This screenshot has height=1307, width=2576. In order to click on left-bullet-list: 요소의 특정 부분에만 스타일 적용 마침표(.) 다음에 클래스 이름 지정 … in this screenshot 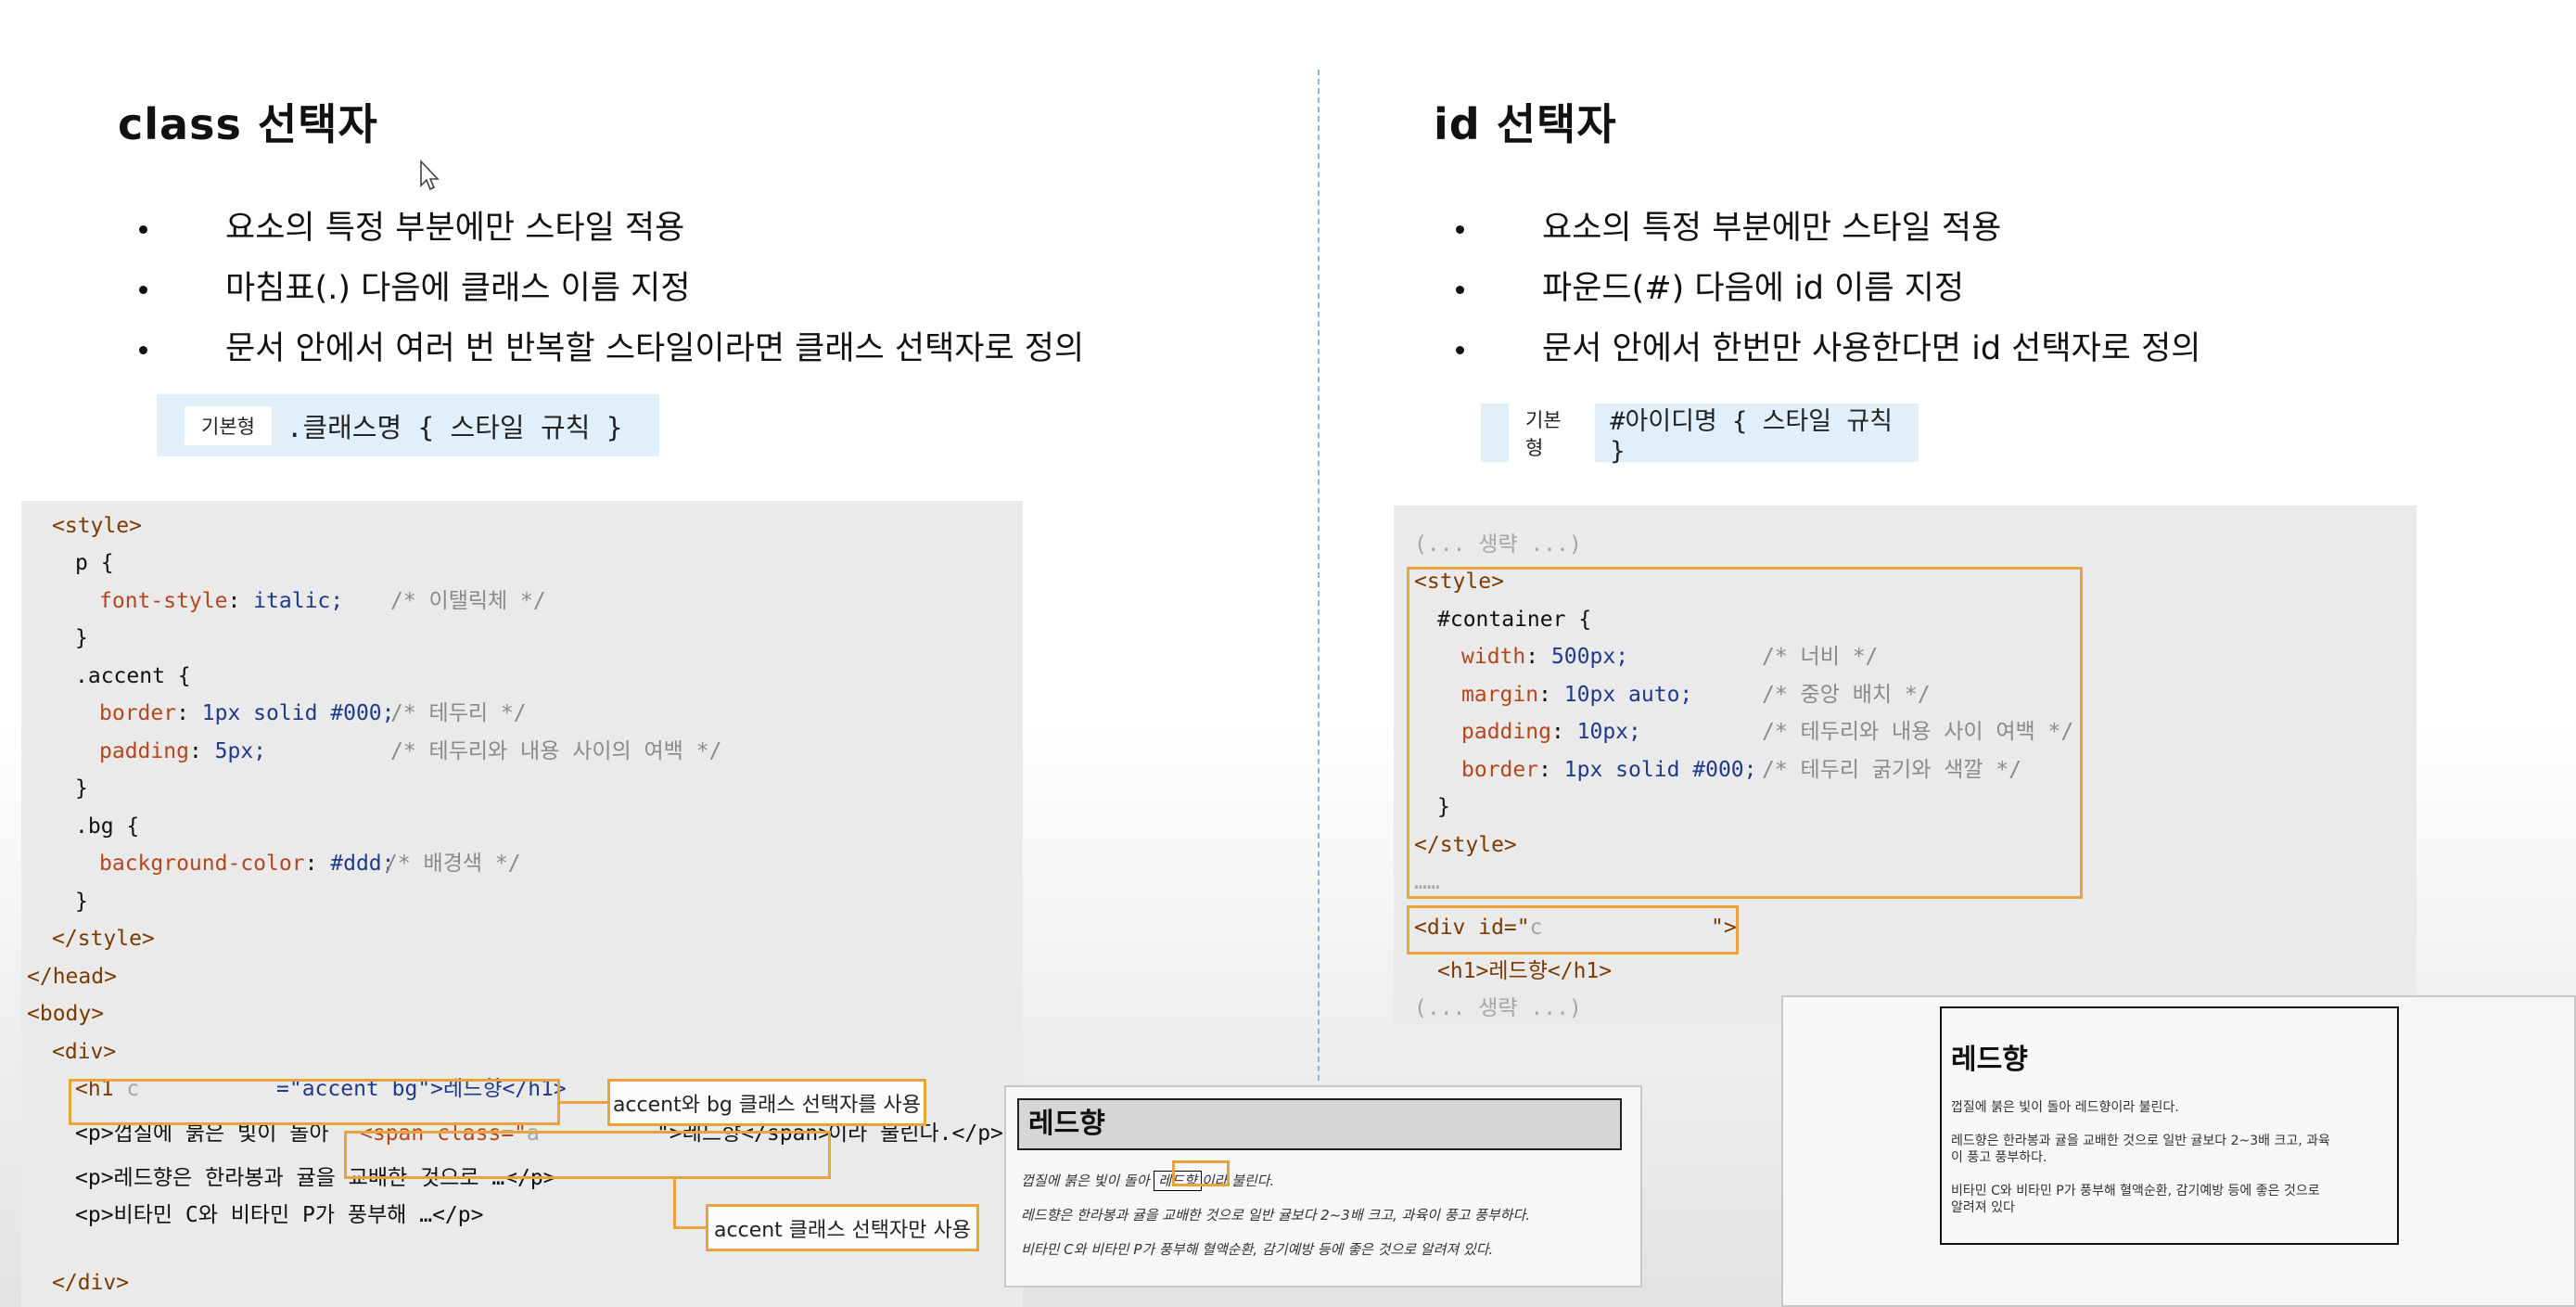, I will do `click(612, 289)`.